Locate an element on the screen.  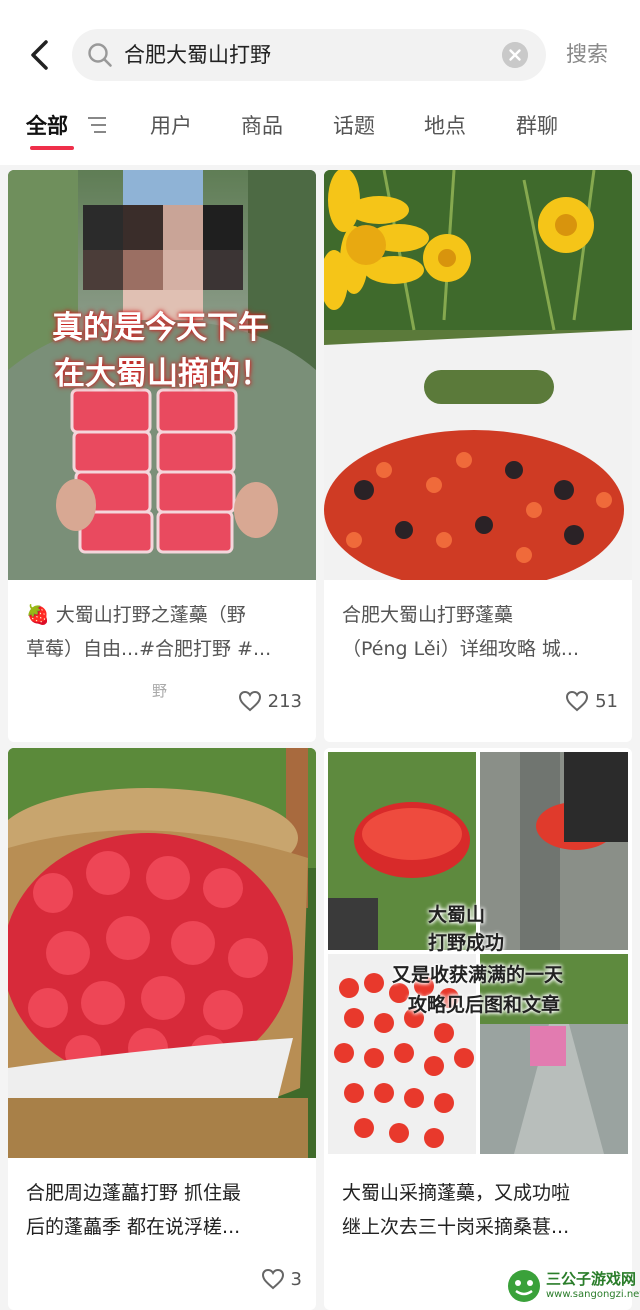
filter-icon is located at coordinates (97, 125).